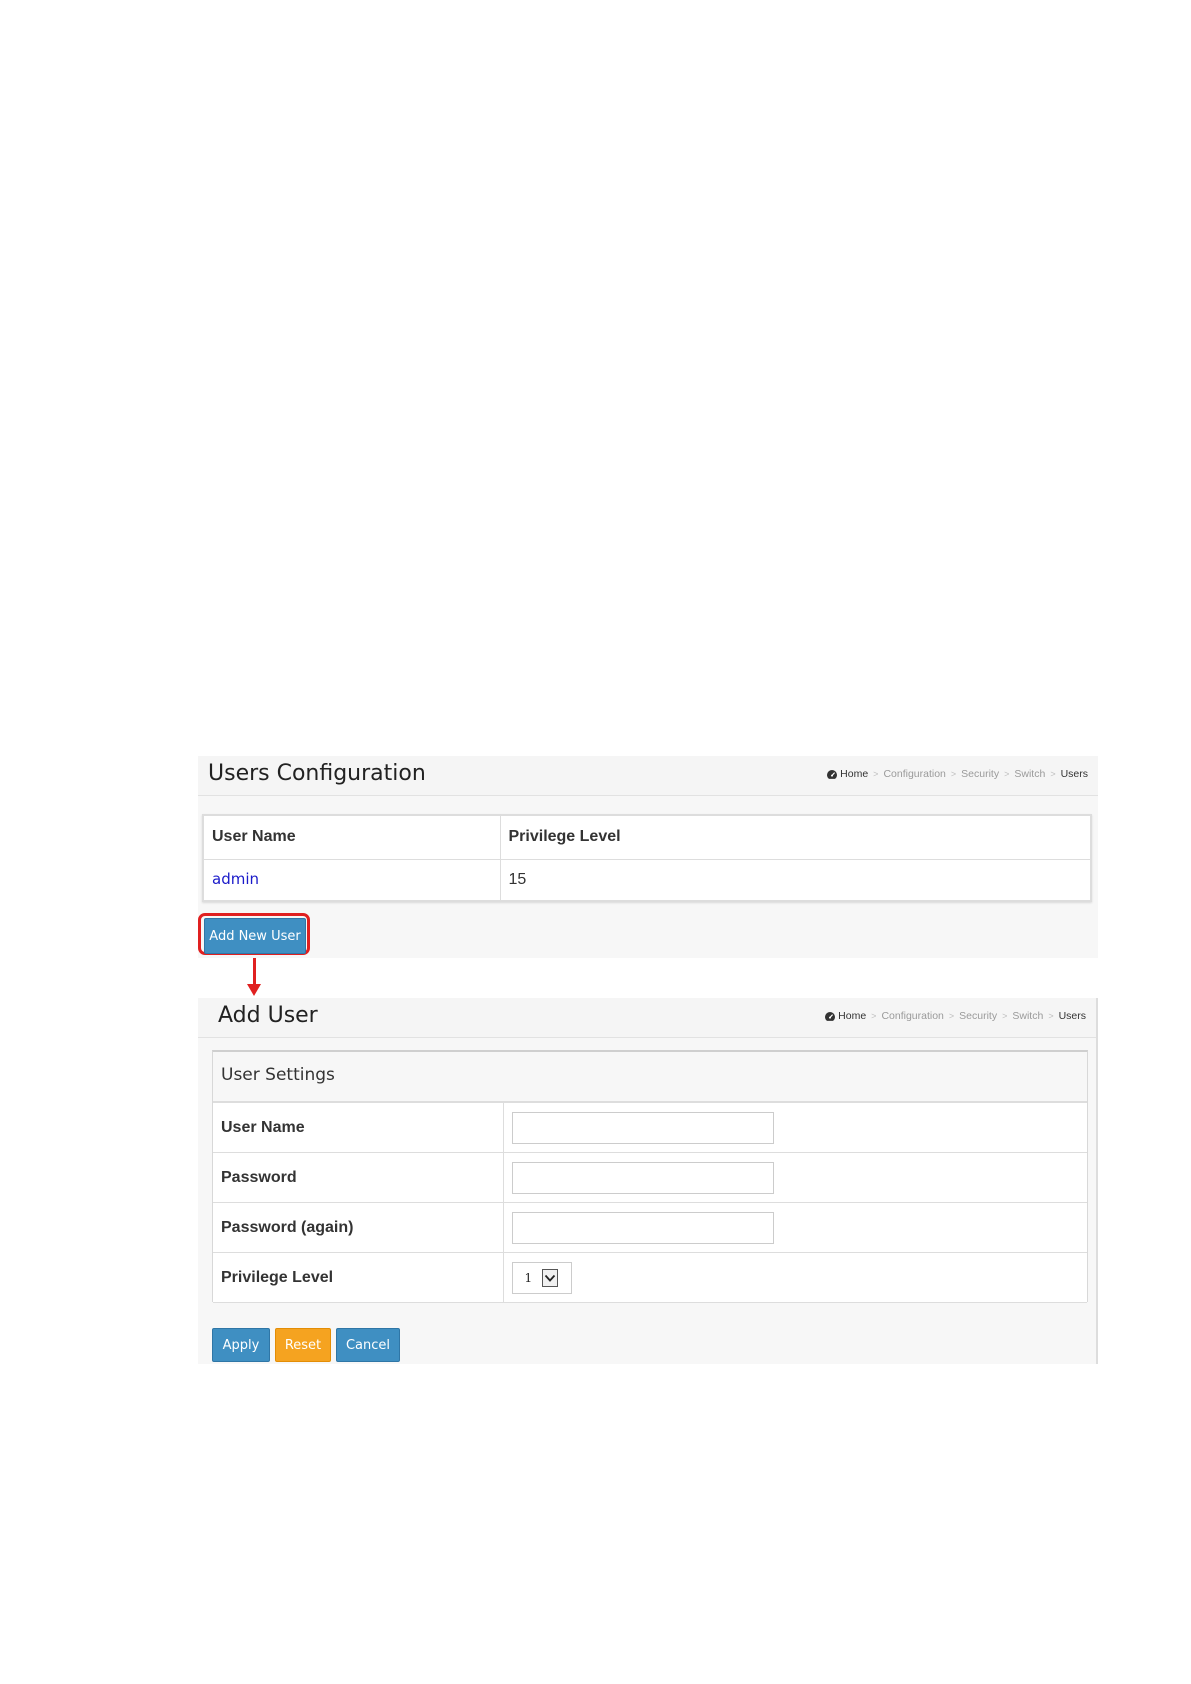 This screenshot has width=1191, height=1684. Describe the element at coordinates (351, 837) in the screenshot. I see `column-header-user-name: User Name` at that location.